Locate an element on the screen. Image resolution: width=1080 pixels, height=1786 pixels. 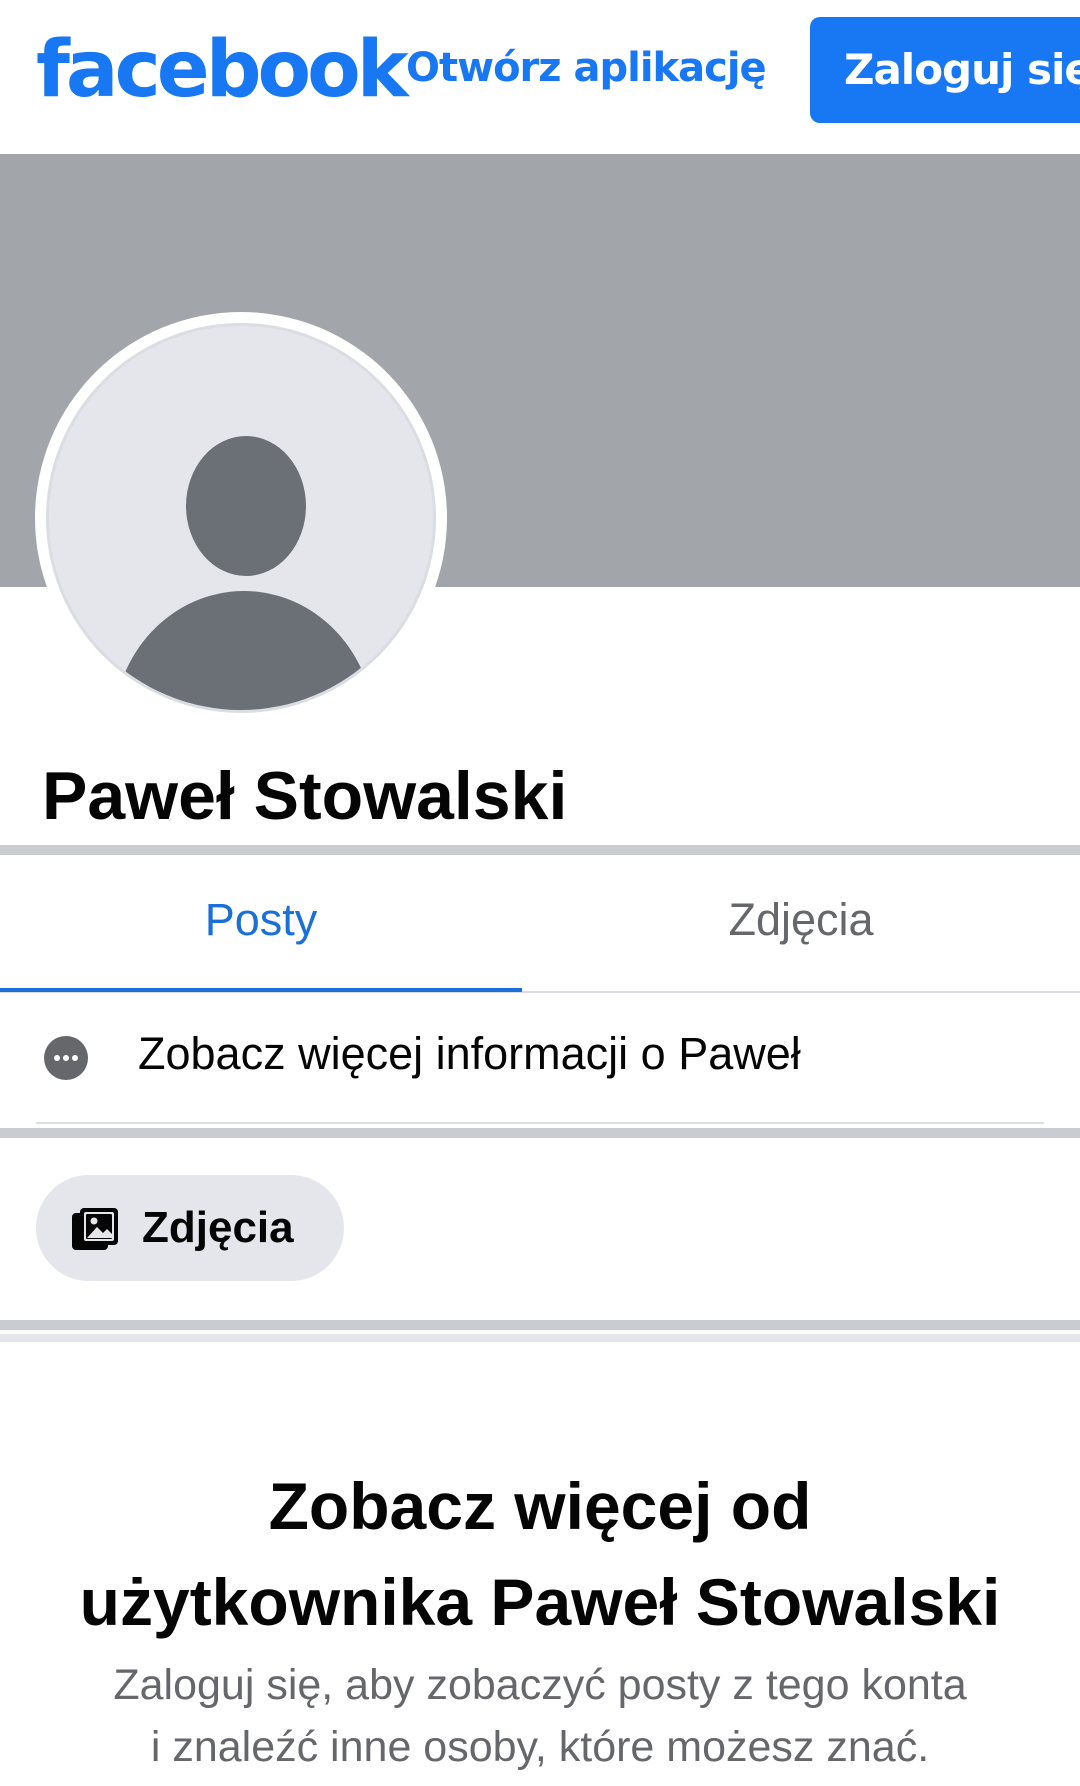
profile-tabs: Posty Zdjęcia is located at coordinates (540, 924).